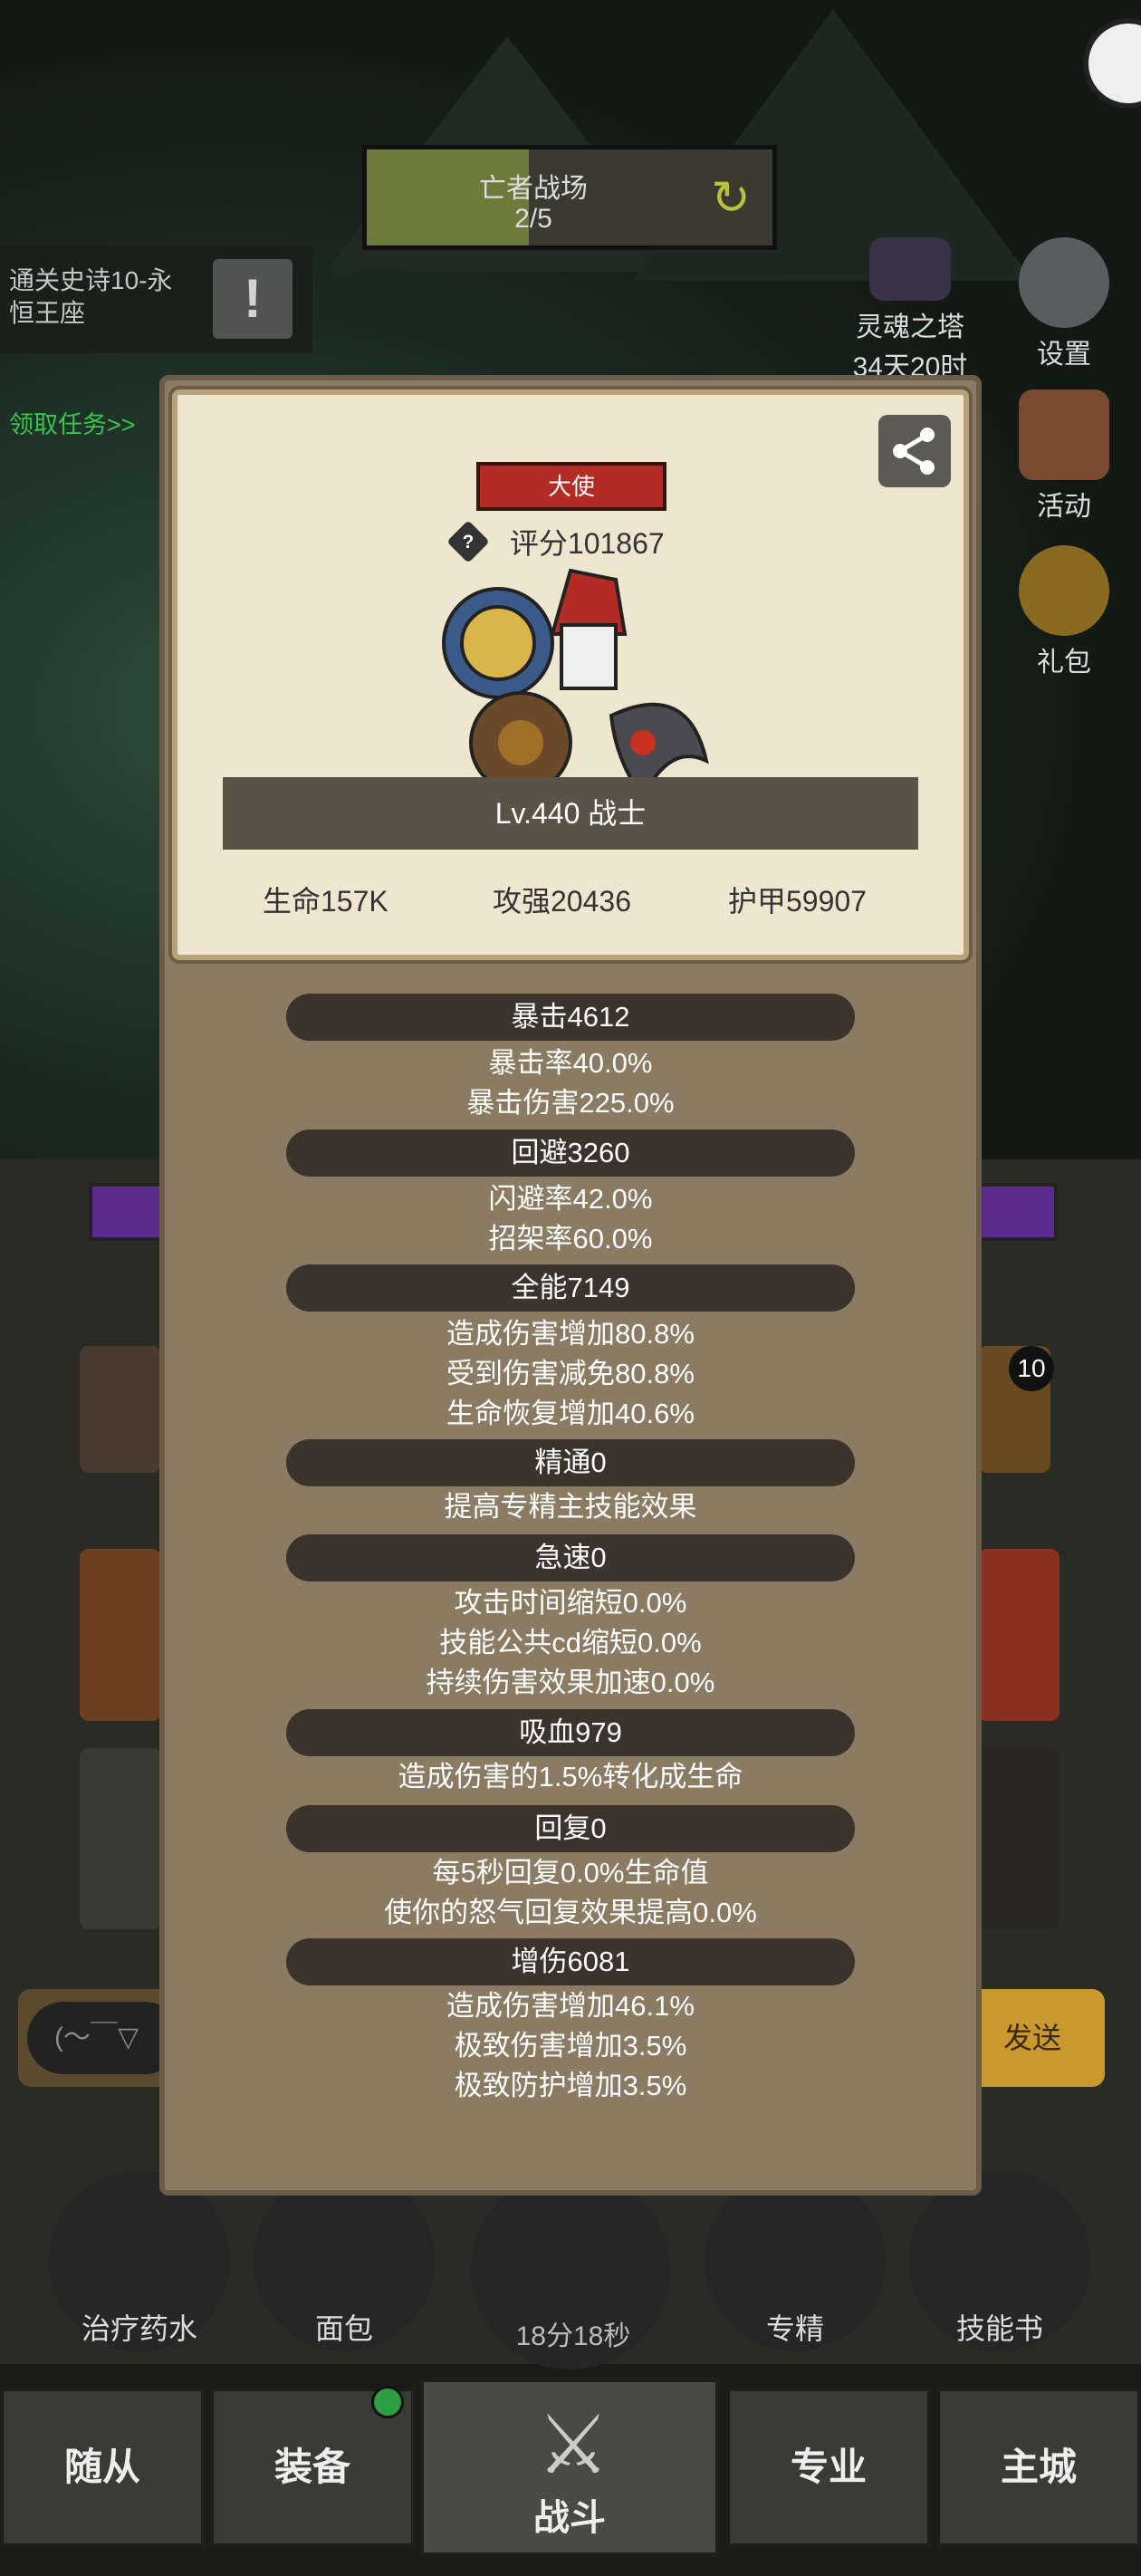 The image size is (1141, 2576). What do you see at coordinates (795, 2260) in the screenshot?
I see `specialization-slot: 专精` at bounding box center [795, 2260].